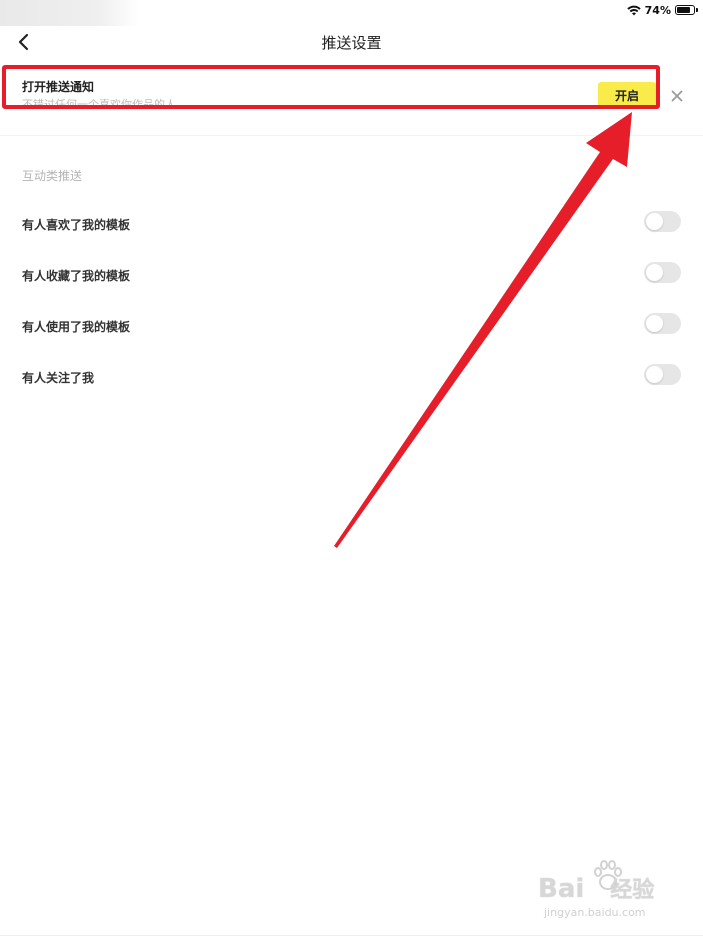  I want to click on status-bar-blurred-area, so click(70, 13).